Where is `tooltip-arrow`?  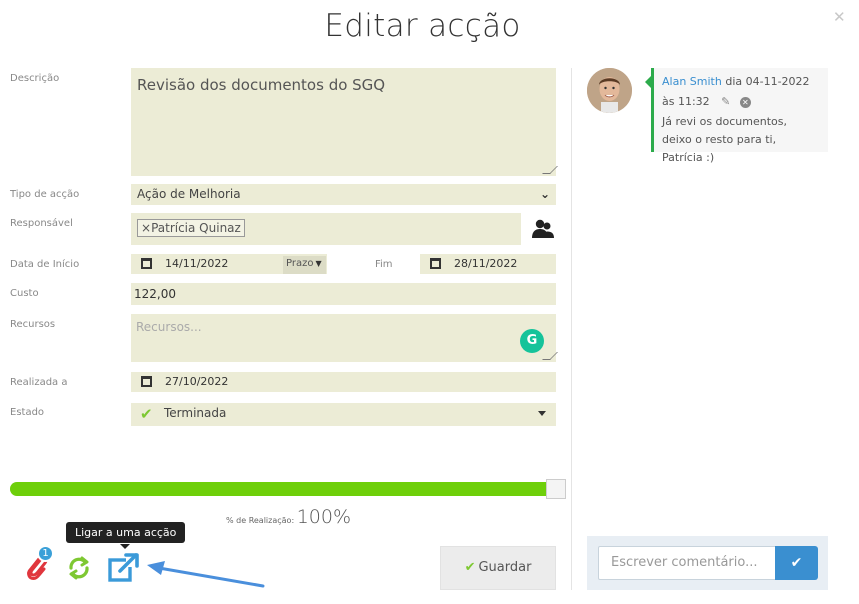 tooltip-arrow is located at coordinates (125, 546).